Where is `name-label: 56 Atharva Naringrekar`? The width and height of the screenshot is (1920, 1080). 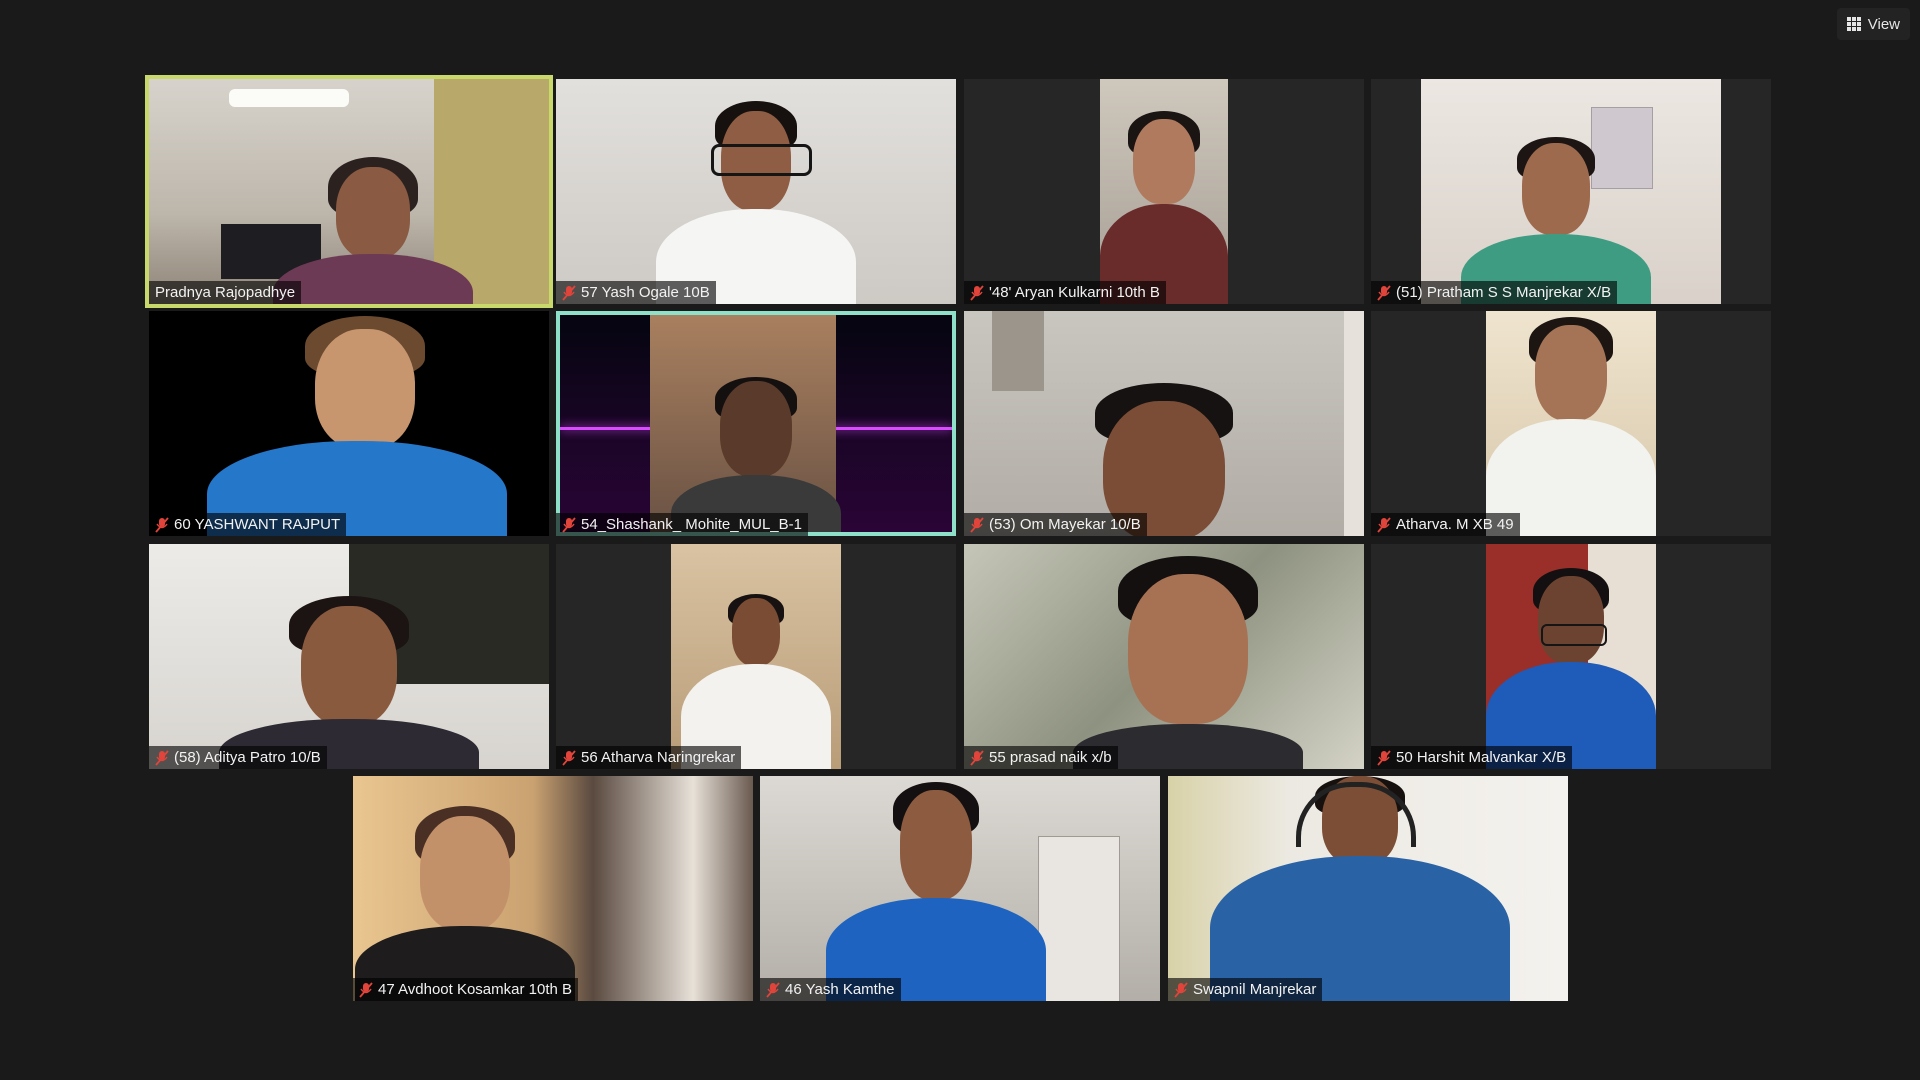
name-label: 56 Atharva Naringrekar is located at coordinates (649, 757).